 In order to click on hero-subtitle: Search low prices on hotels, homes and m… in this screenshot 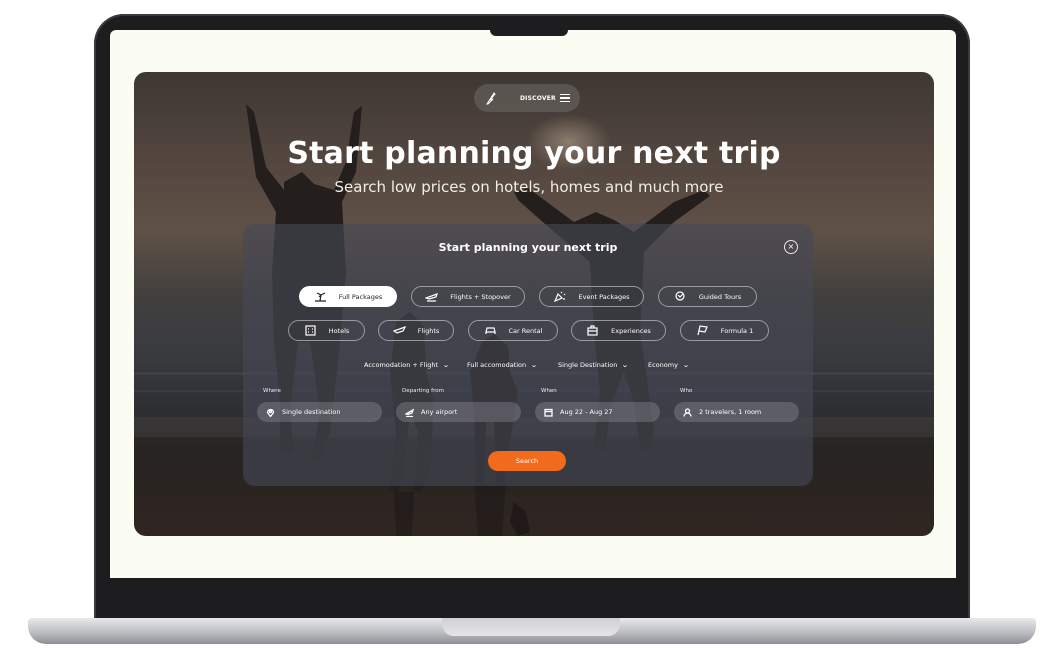, I will do `click(529, 187)`.